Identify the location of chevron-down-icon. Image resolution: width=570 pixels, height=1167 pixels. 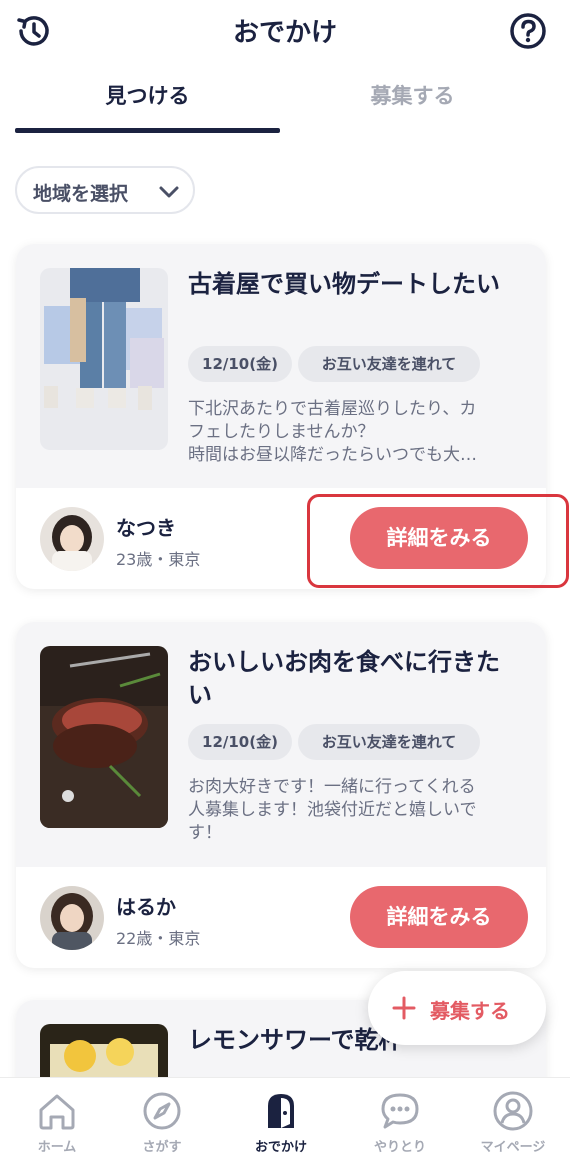
(169, 192).